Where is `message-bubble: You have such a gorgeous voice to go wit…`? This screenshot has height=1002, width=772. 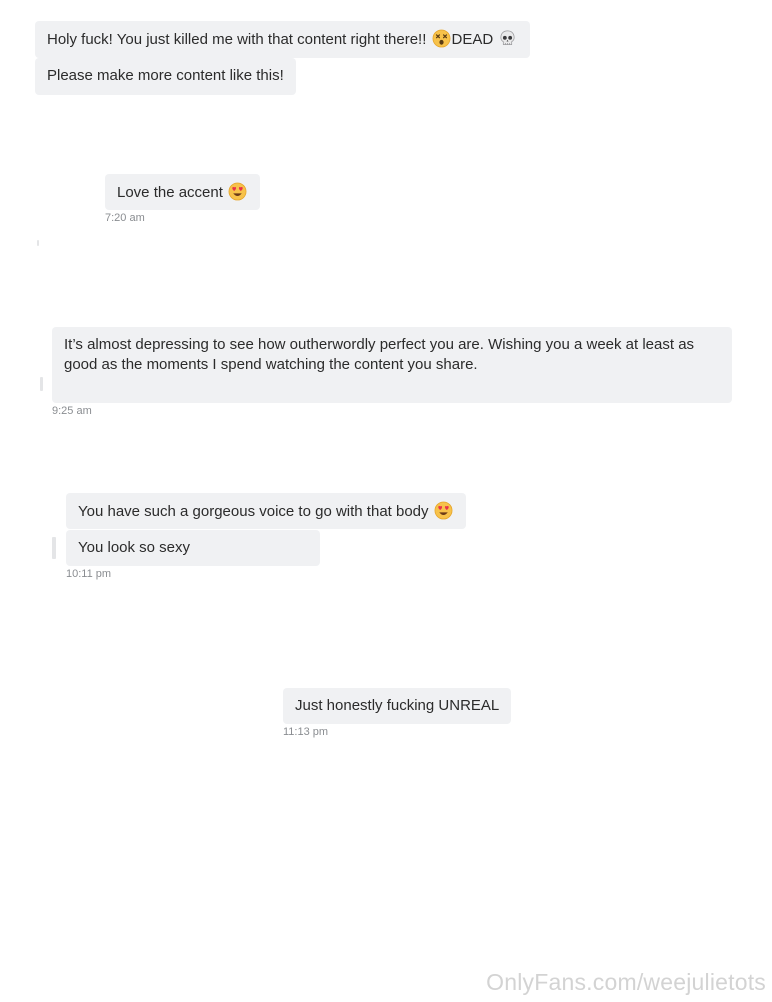
message-bubble: You have such a gorgeous voice to go wit… is located at coordinates (266, 511).